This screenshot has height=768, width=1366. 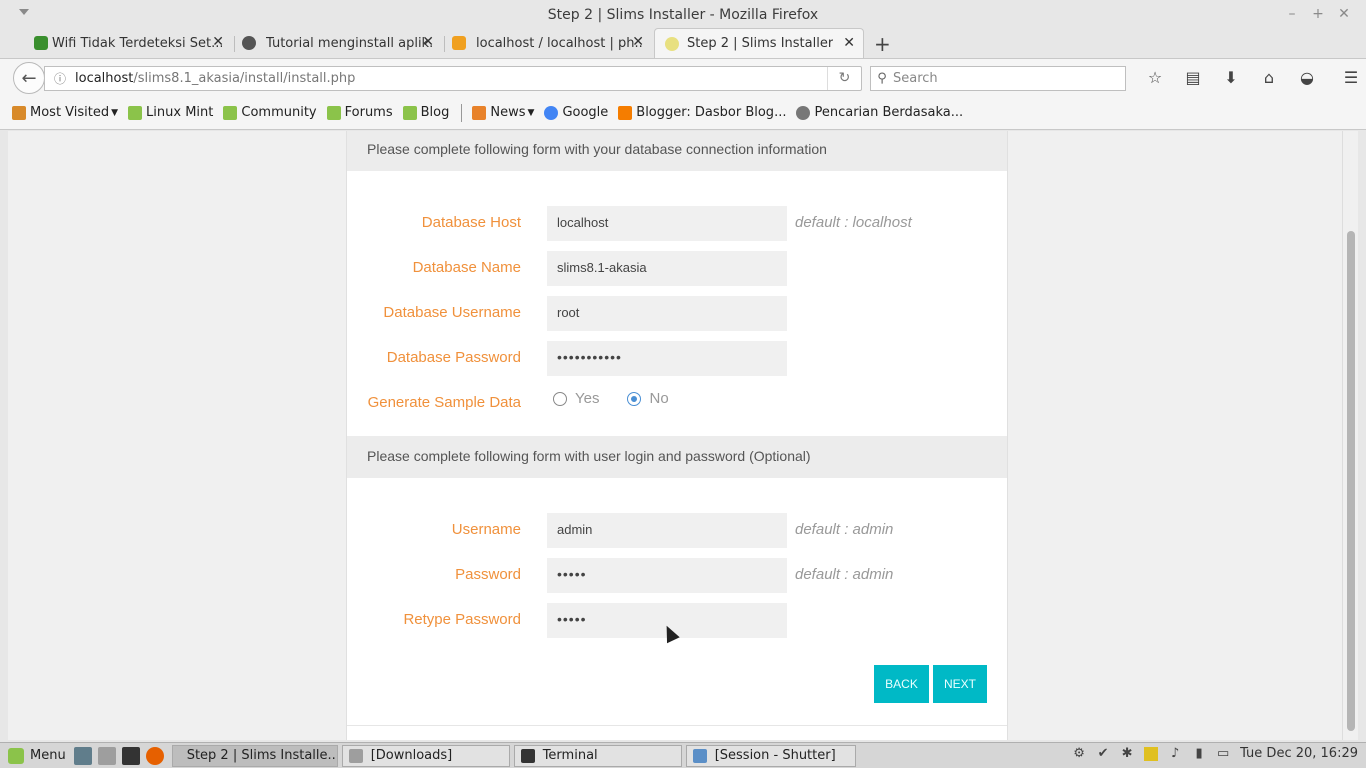 I want to click on close-window-icon: ✕, so click(x=1344, y=14).